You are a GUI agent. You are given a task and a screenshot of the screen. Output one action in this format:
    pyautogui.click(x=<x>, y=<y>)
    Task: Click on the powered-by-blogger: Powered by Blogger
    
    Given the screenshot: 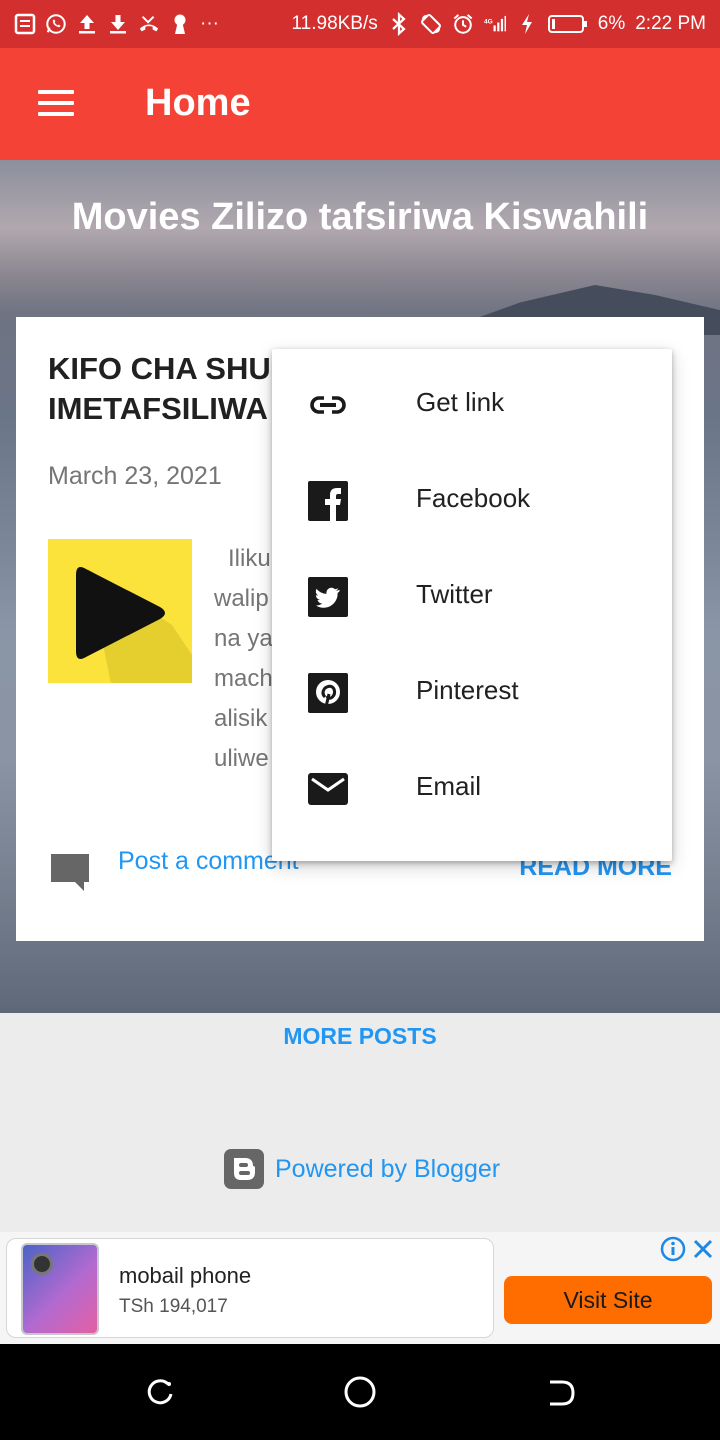 What is the action you would take?
    pyautogui.click(x=362, y=1169)
    